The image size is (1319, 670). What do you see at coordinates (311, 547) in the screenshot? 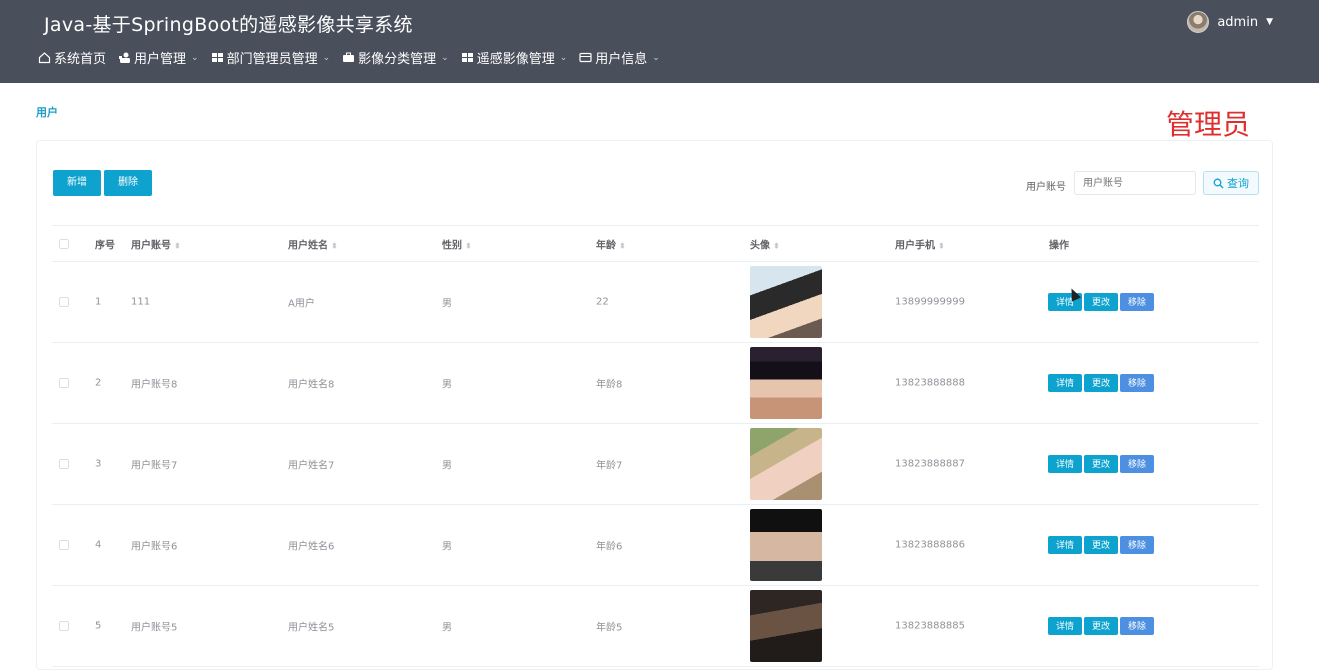
I see `row-name: 用户姓名6` at bounding box center [311, 547].